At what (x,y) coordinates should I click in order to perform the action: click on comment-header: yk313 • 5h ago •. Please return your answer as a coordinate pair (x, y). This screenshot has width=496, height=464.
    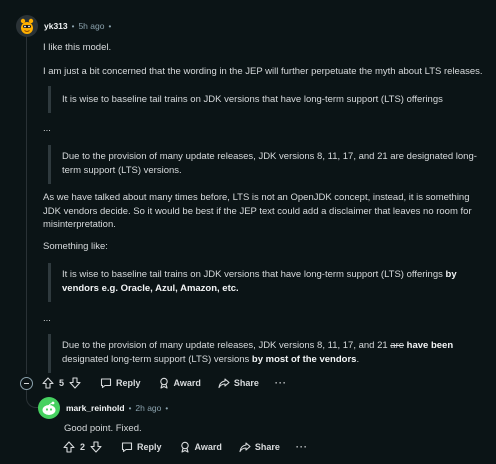
    Looking at the image, I should click on (65, 26).